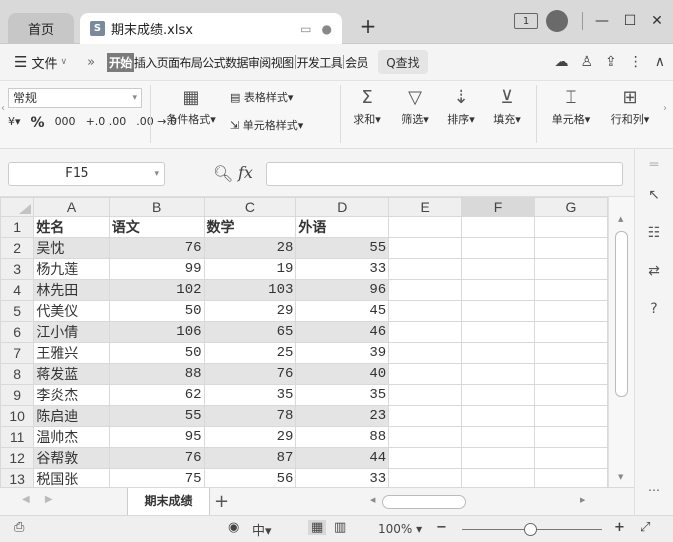  Describe the element at coordinates (342, 458) in the screenshot. I see `cell: 44` at that location.